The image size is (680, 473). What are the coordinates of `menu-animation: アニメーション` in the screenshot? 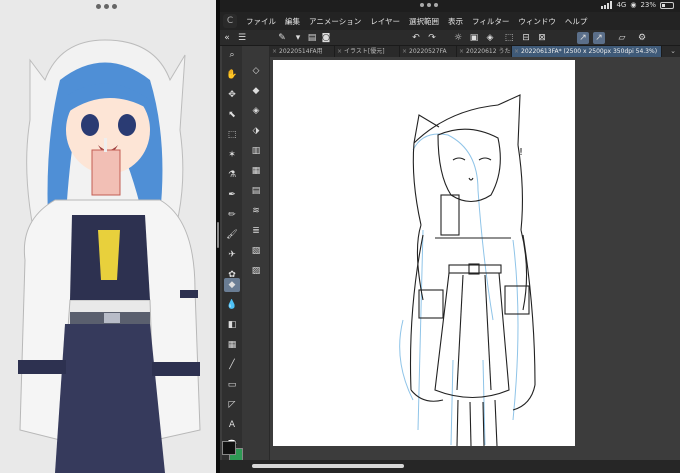 It's located at (335, 21).